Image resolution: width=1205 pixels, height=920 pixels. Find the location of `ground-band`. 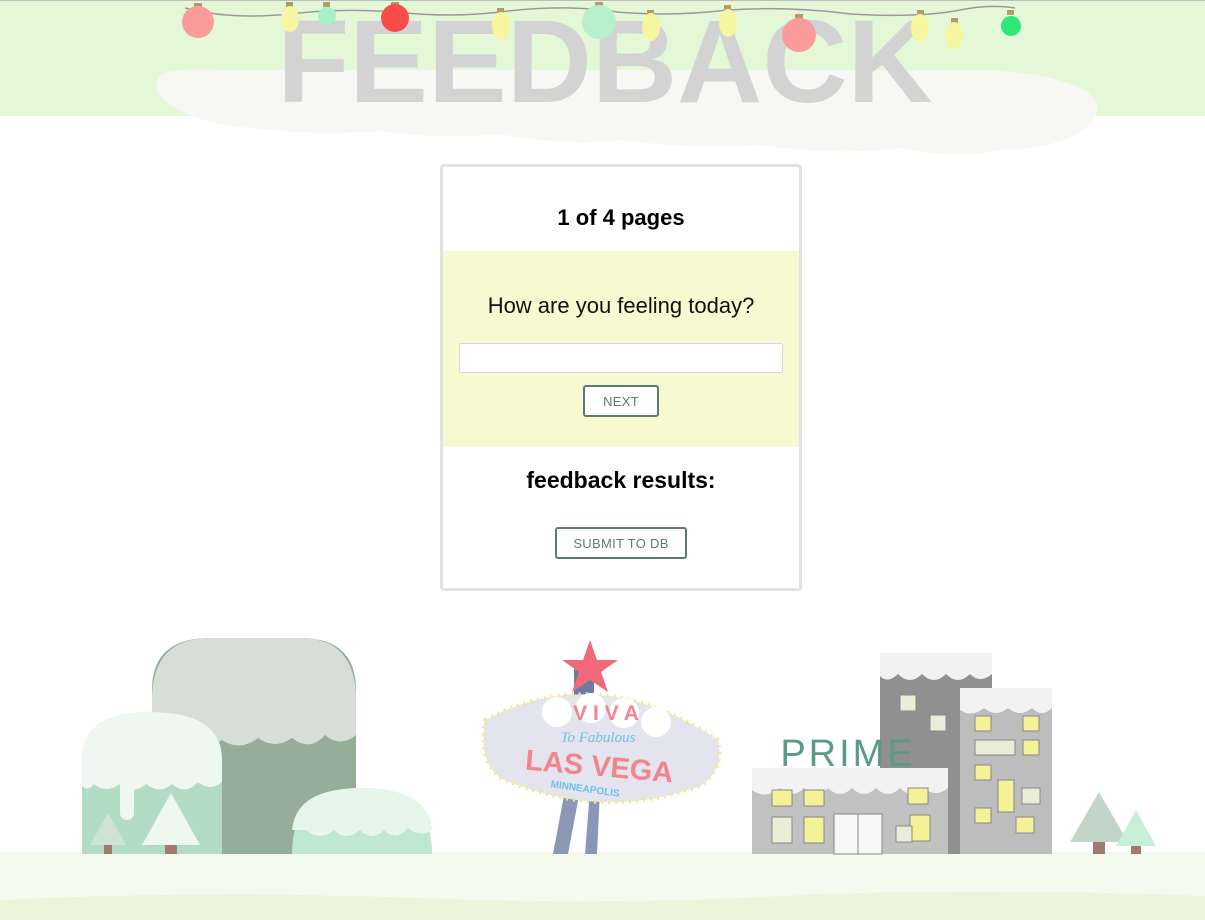

ground-band is located at coordinates (602, 886).